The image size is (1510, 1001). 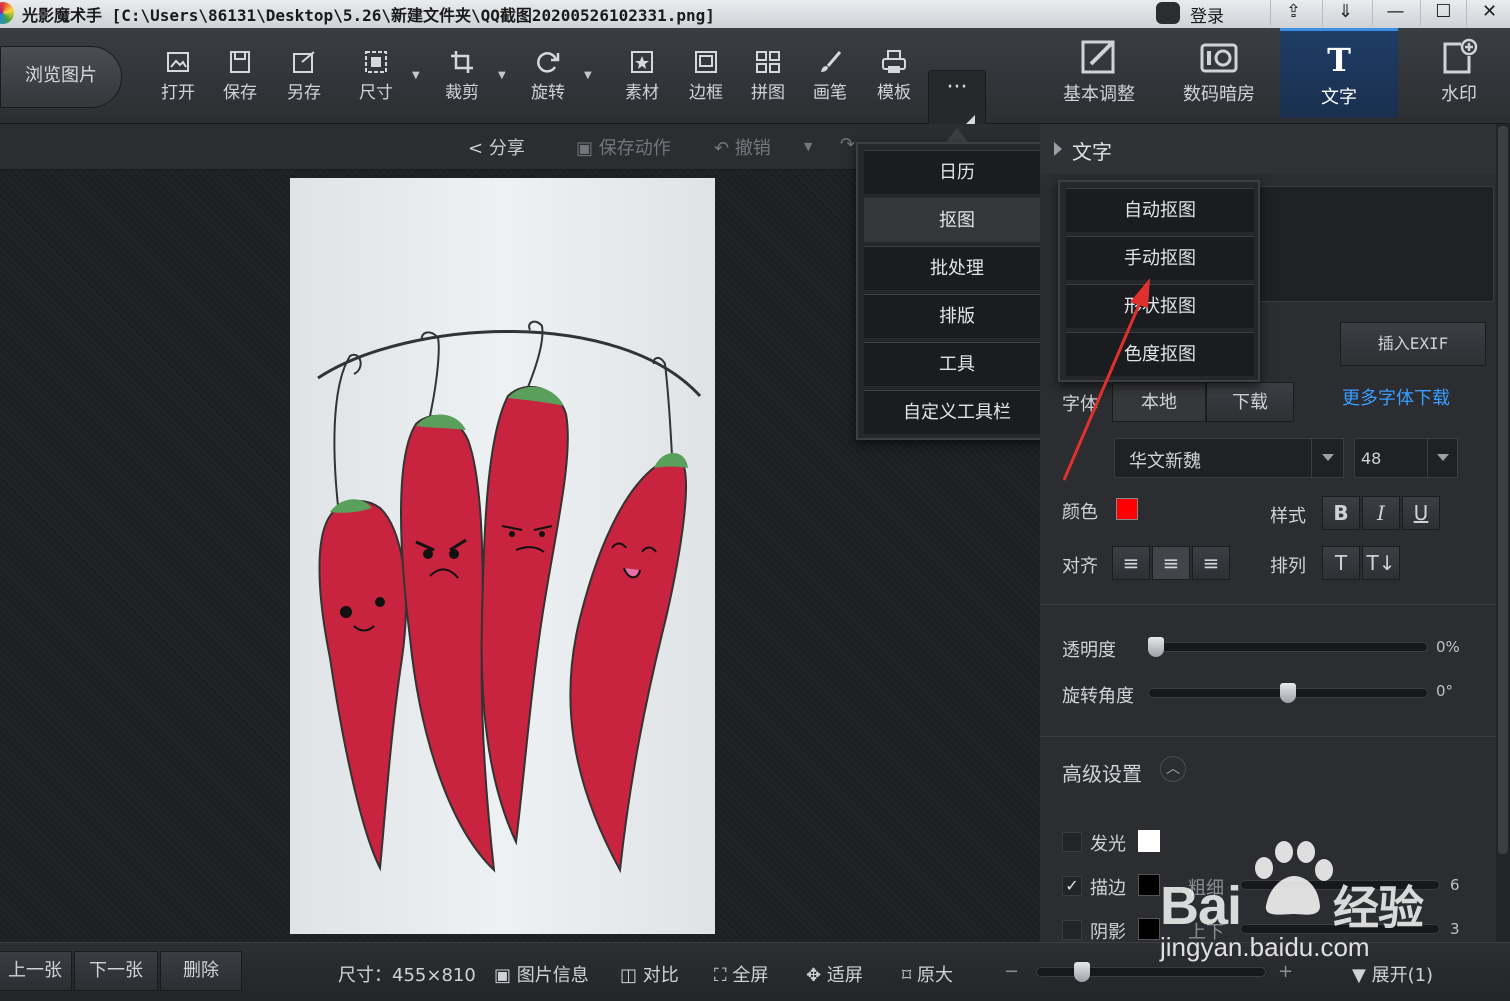 What do you see at coordinates (742, 147) in the screenshot?
I see `undo-button: ↶ 撤销` at bounding box center [742, 147].